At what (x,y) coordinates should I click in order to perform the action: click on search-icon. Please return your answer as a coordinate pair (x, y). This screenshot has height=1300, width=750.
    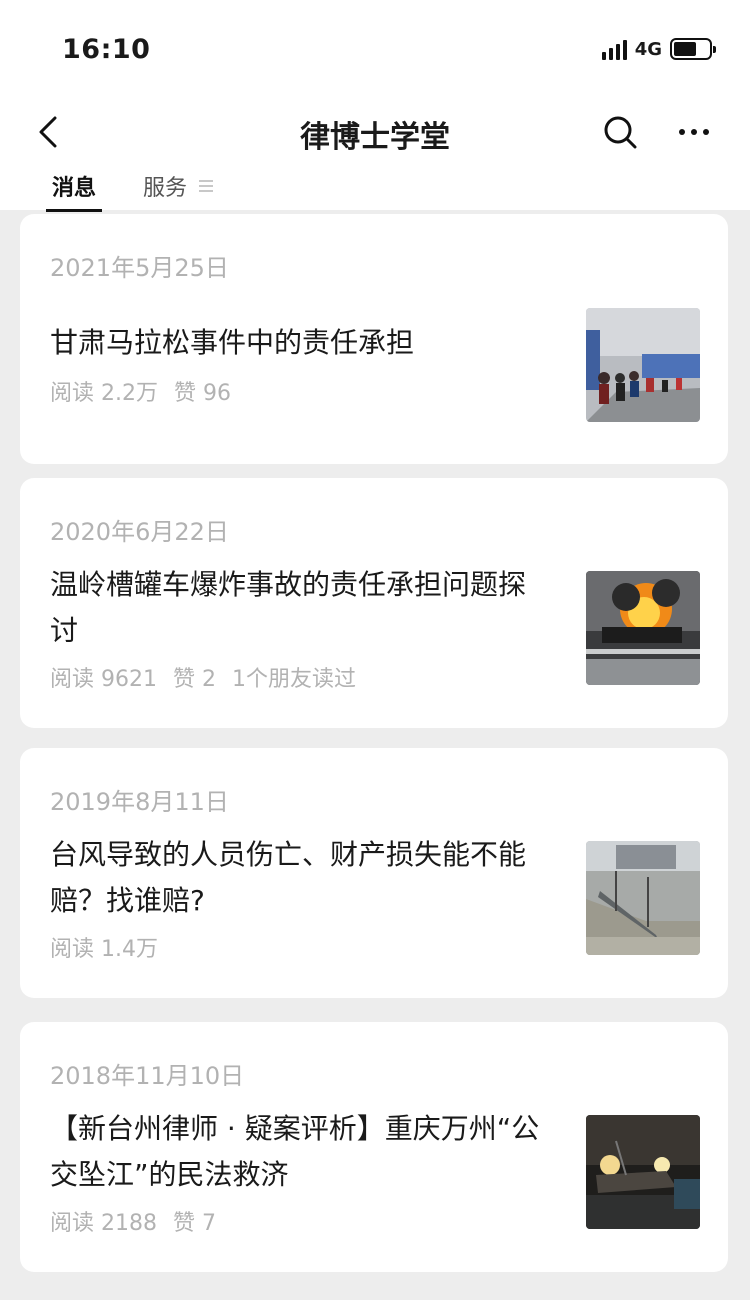
    Looking at the image, I should click on (620, 132).